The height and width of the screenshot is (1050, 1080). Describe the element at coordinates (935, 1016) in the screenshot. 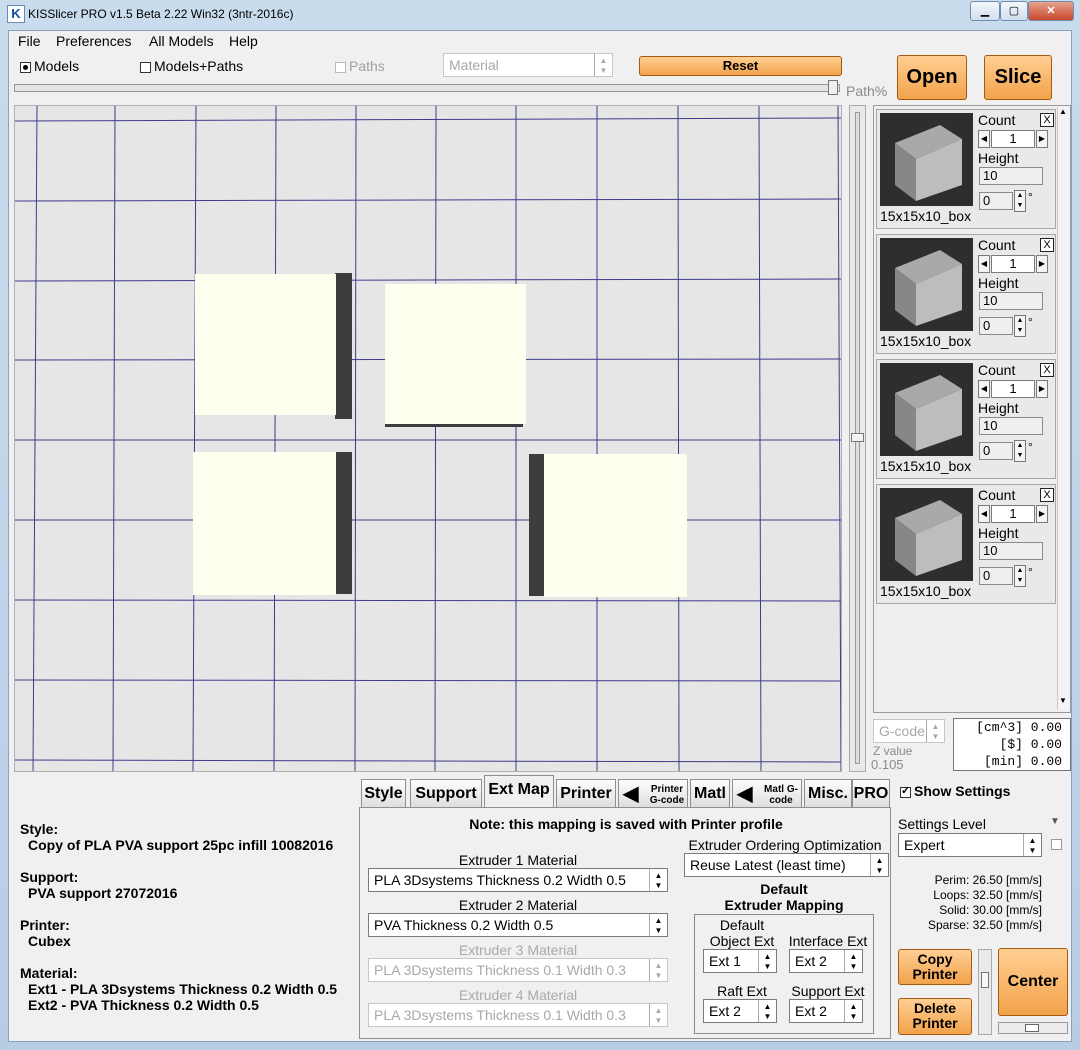

I see `delete-printer-button: Delete Printer` at that location.